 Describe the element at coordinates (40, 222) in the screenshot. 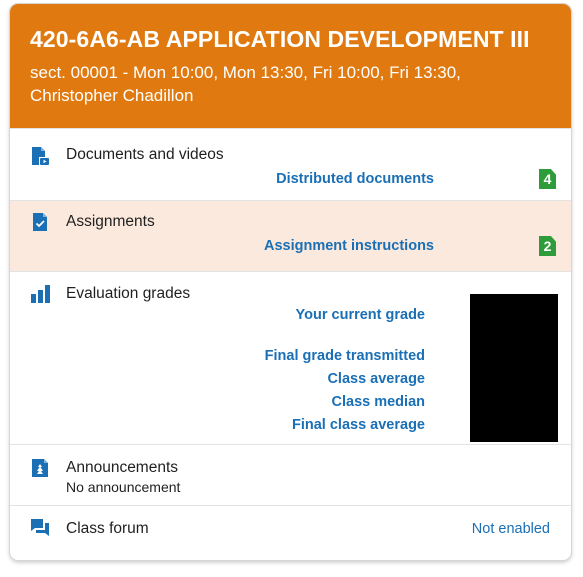

I see `assignment-check-icon` at that location.